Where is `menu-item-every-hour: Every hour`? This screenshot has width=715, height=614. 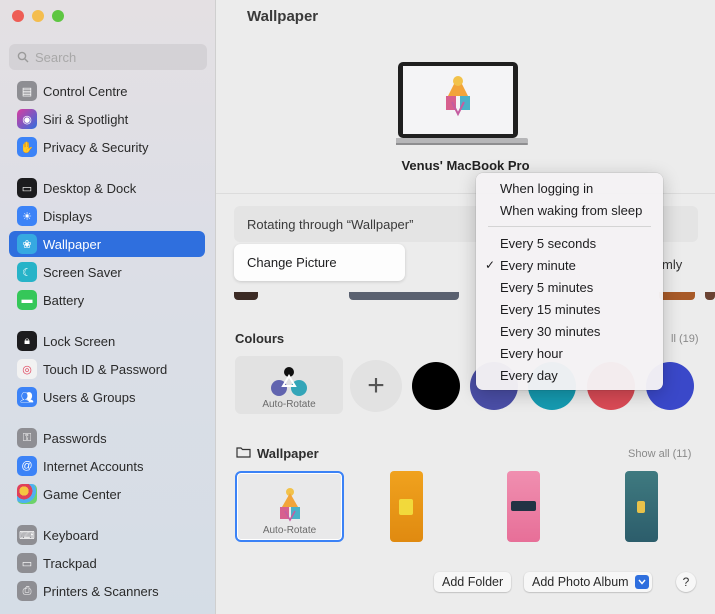 menu-item-every-hour: Every hour is located at coordinates (569, 353).